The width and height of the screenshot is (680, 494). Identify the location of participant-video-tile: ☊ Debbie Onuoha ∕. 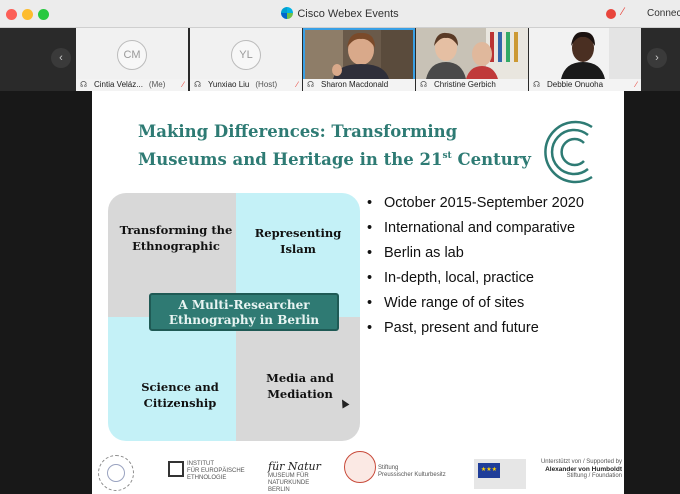
(585, 59).